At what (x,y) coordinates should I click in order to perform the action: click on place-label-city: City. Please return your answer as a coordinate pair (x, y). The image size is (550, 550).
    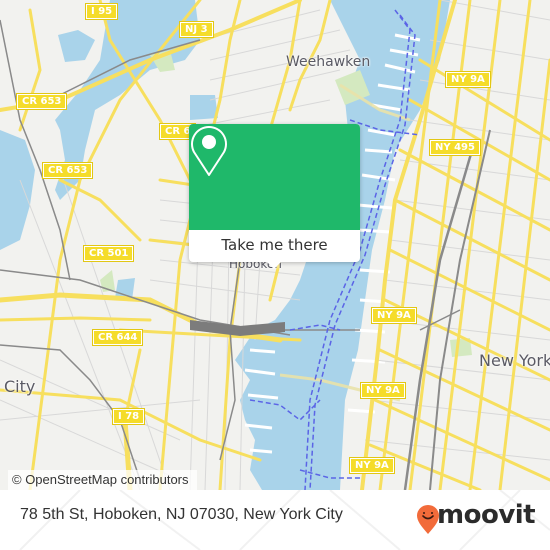
    Looking at the image, I should click on (20, 386).